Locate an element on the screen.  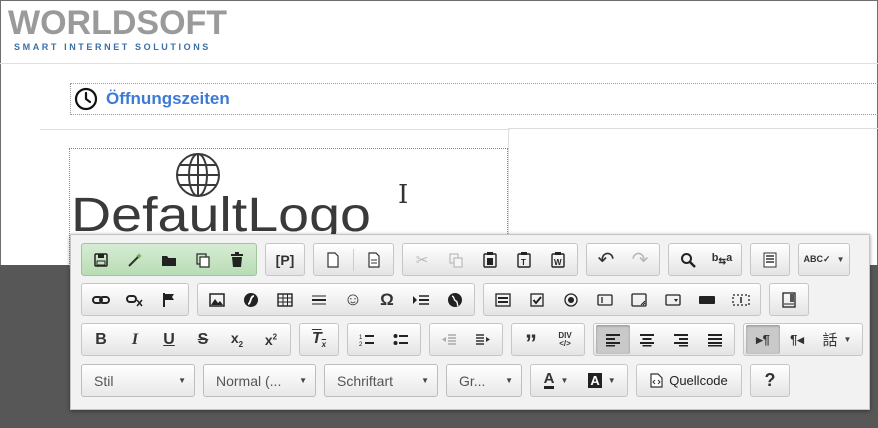
form-icon is located at coordinates (503, 299).